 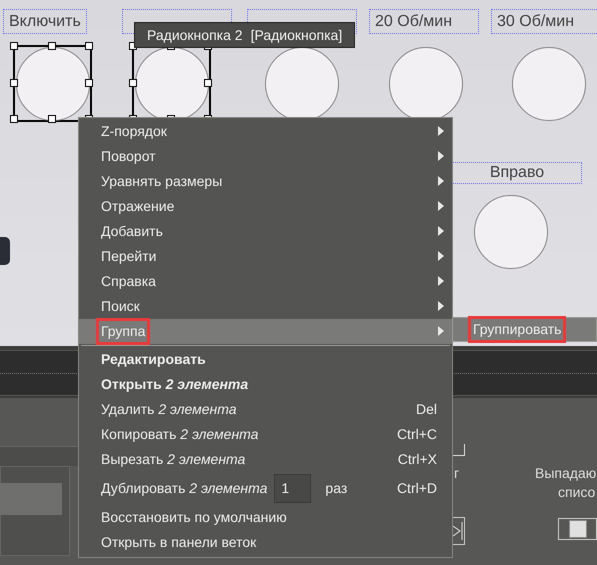 What do you see at coordinates (424, 21) in the screenshot?
I see `radio-label: 20 Об/мин` at bounding box center [424, 21].